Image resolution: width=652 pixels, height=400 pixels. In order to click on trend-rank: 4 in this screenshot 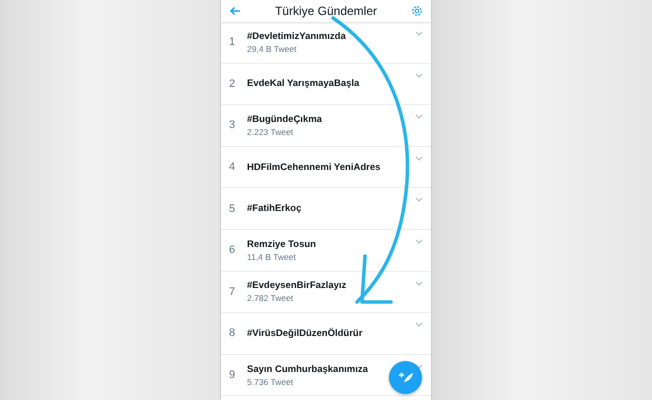, I will do `click(232, 167)`.